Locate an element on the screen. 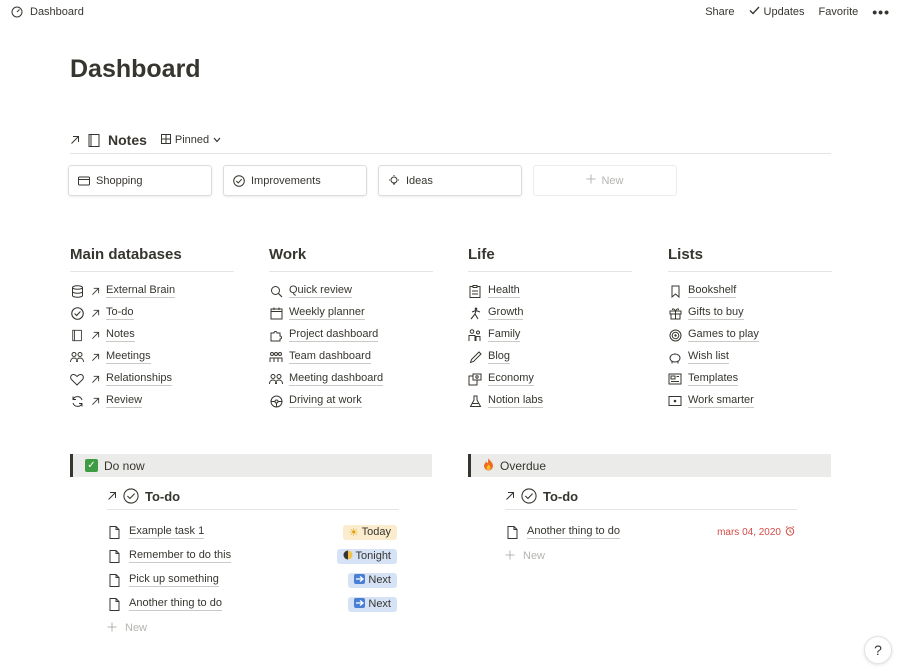 This screenshot has width=900, height=670. link-family: Family is located at coordinates (550, 335).